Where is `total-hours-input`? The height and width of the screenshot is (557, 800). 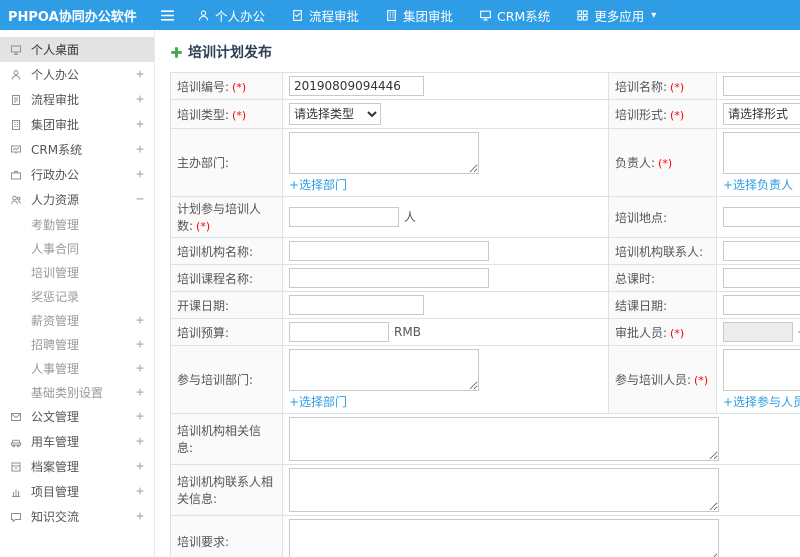
total-hours-input is located at coordinates (761, 278).